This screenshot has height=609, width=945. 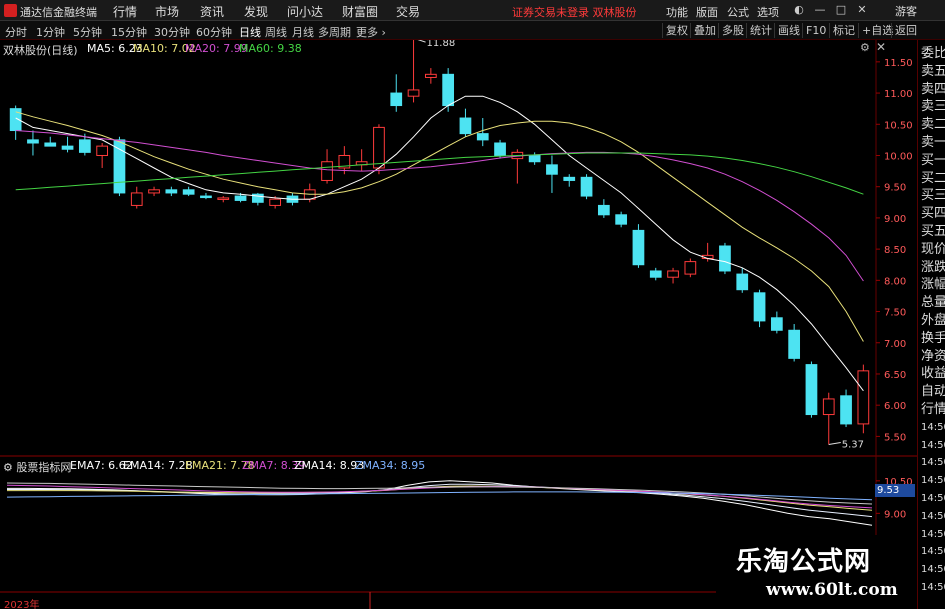 What do you see at coordinates (214, 32) in the screenshot?
I see `tab-60min: 60分钟` at bounding box center [214, 32].